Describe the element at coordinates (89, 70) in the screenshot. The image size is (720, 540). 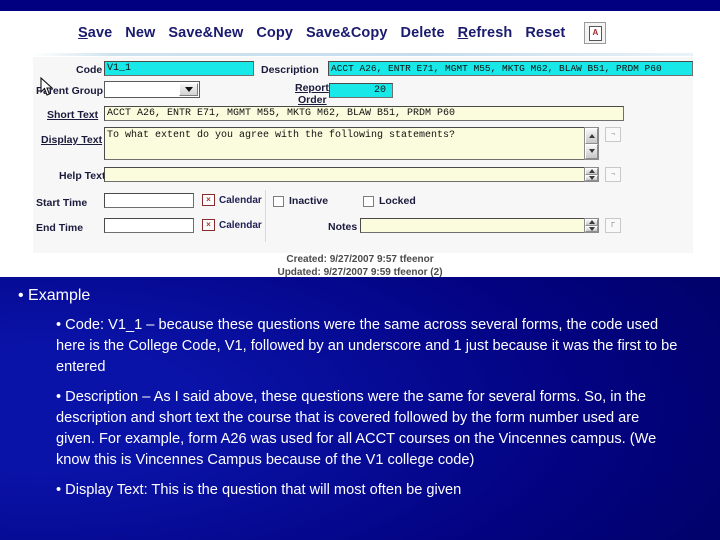
I see `code-label: Code` at that location.